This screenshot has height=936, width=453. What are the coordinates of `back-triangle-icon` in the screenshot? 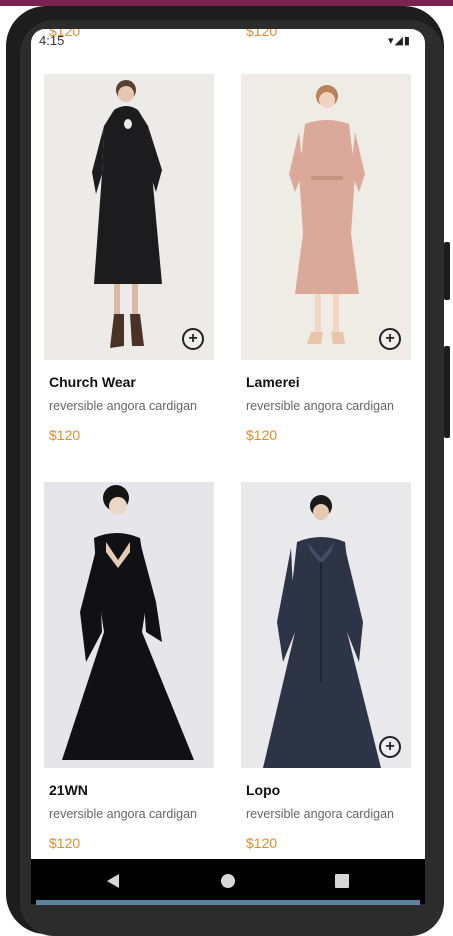 It's located at (113, 881).